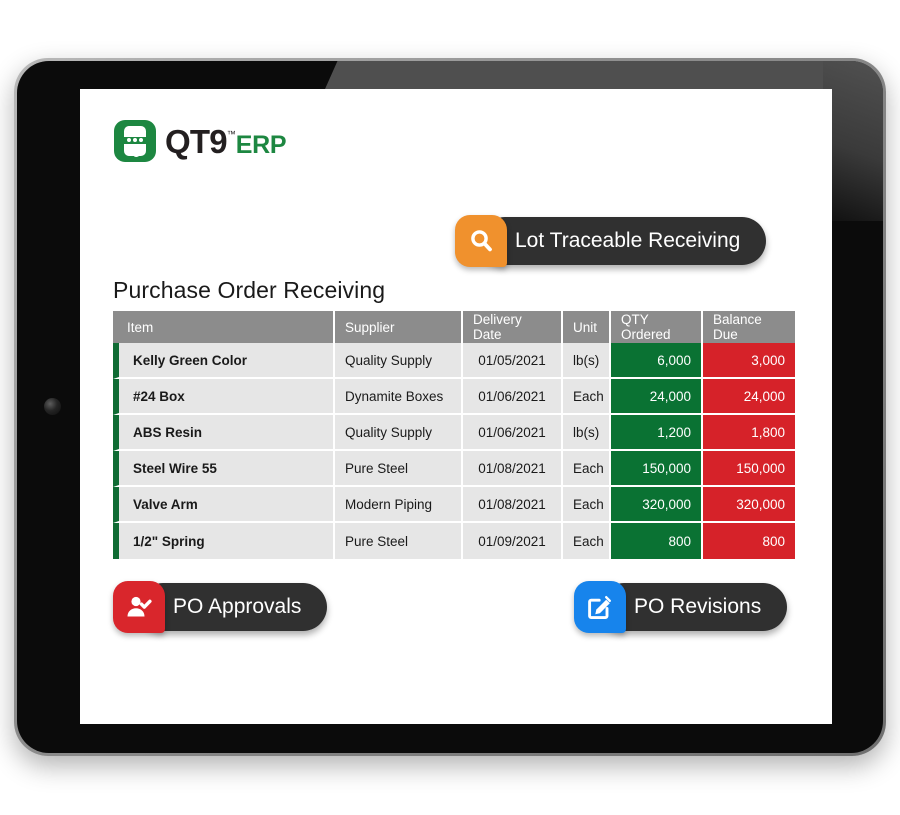 This screenshot has width=900, height=815. Describe the element at coordinates (231, 133) in the screenshot. I see `trademark-symbol: ™` at that location.